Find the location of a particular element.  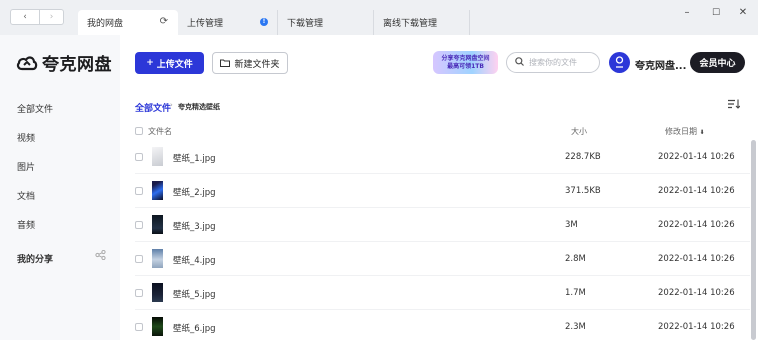

file-name: 壁纸_6.jpg is located at coordinates (194, 329).